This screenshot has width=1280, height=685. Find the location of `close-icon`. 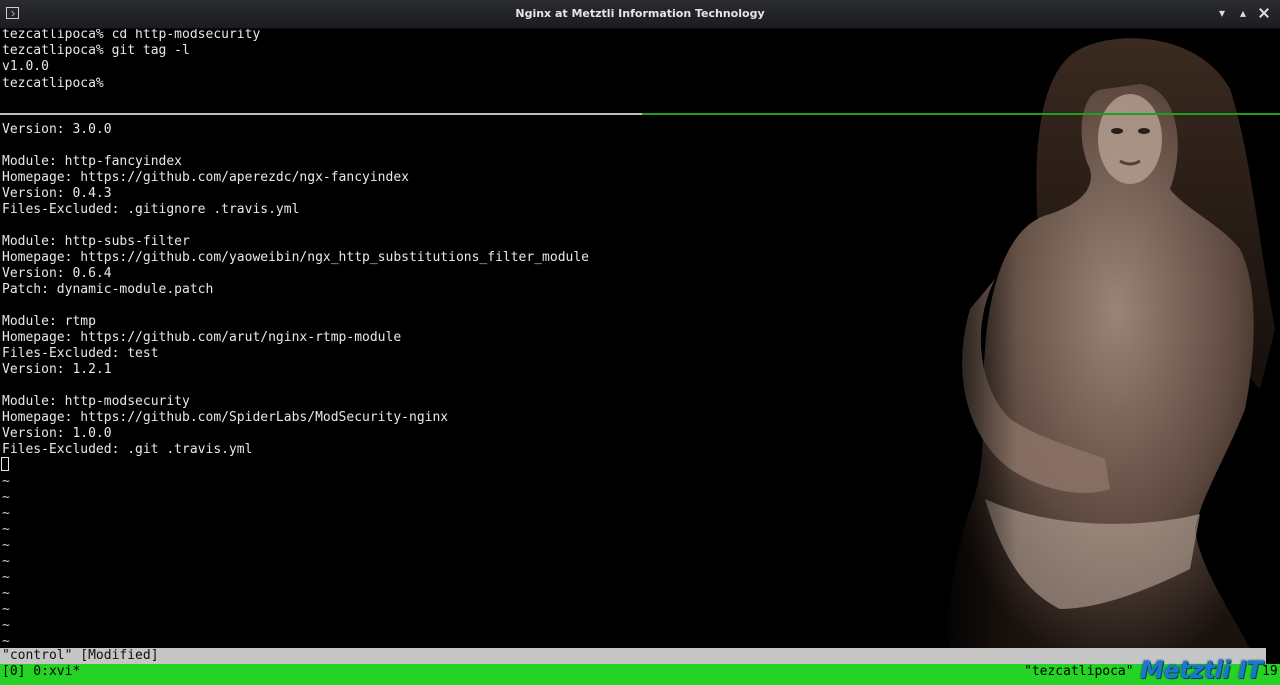

close-icon is located at coordinates (1264, 13).